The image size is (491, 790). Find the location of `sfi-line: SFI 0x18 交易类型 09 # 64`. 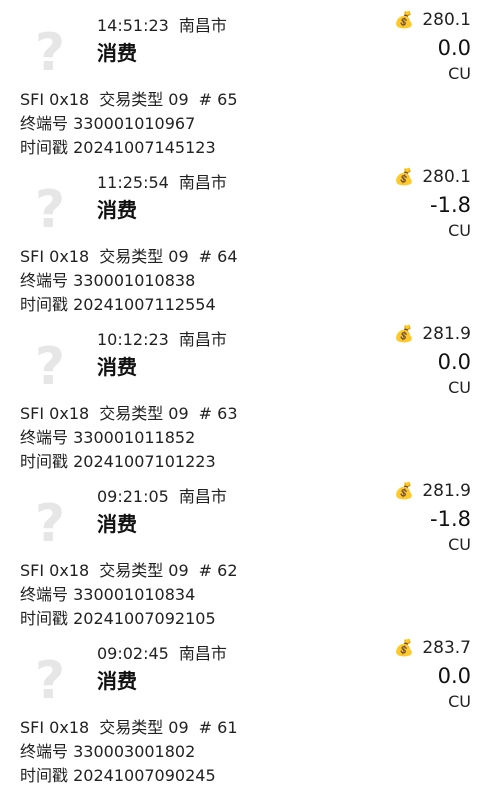

sfi-line: SFI 0x18 交易类型 09 # 64 is located at coordinates (129, 257).